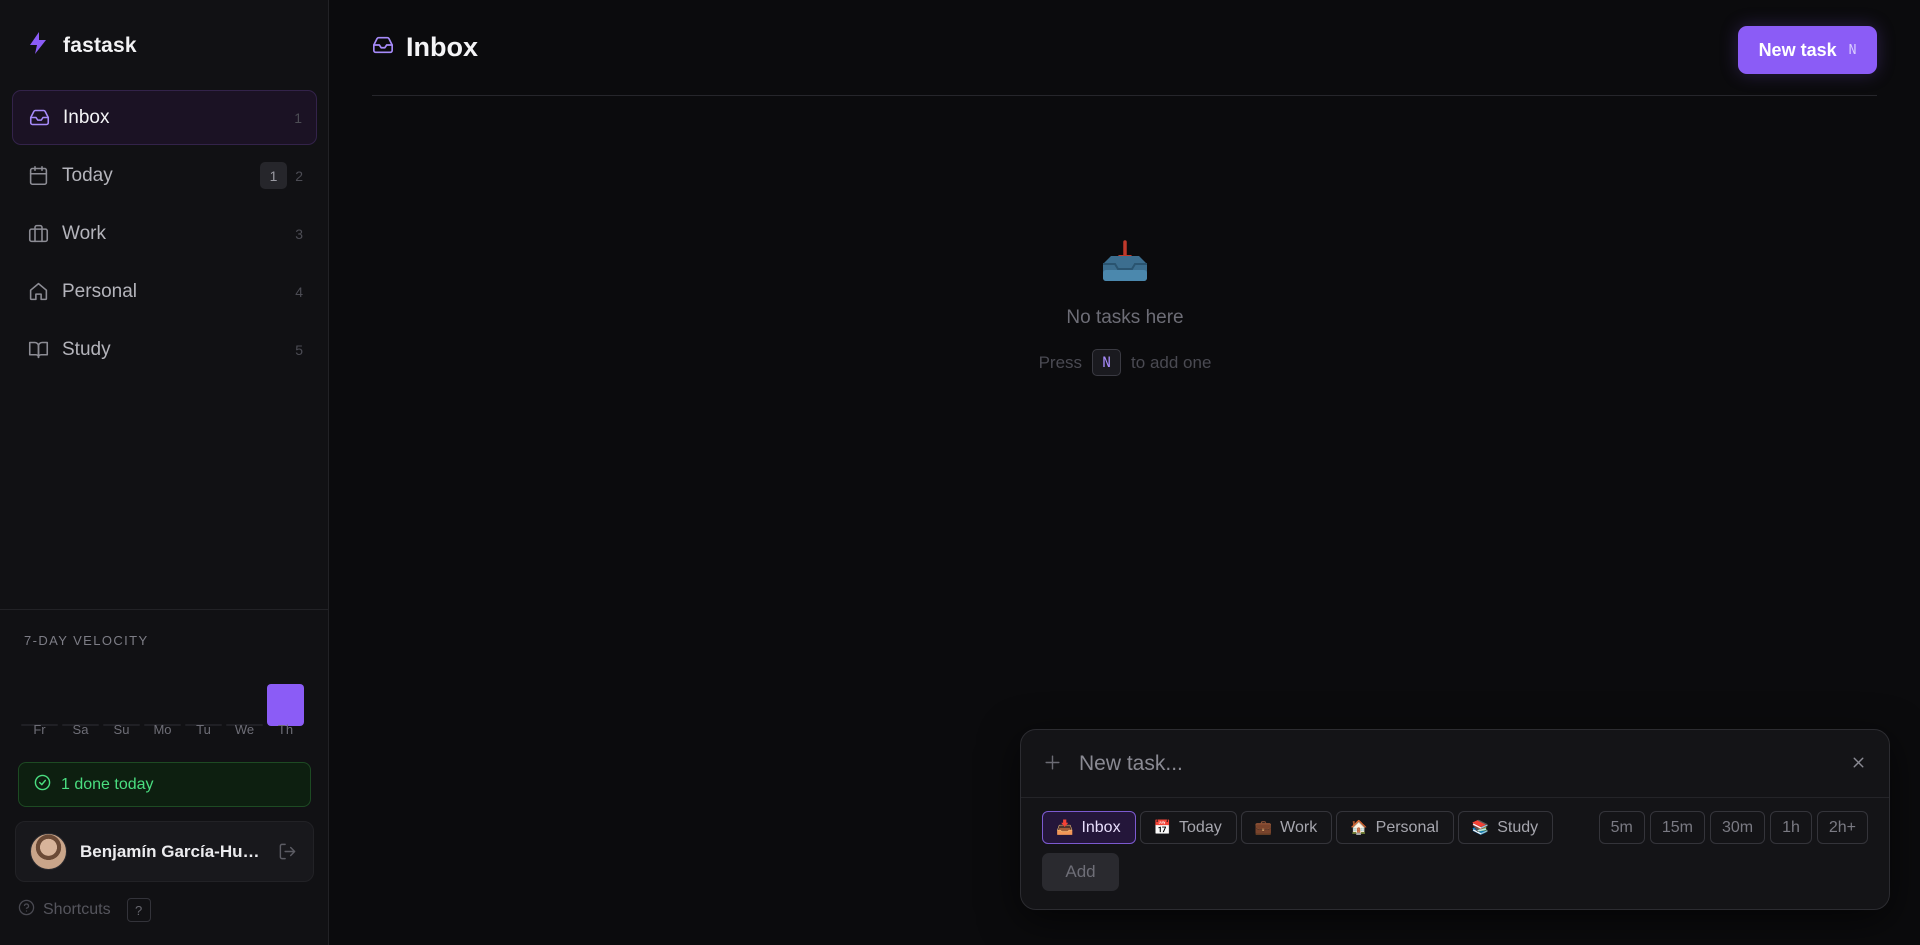 This screenshot has height=945, width=1920. What do you see at coordinates (299, 175) in the screenshot?
I see `shortcut-hint: 2` at bounding box center [299, 175].